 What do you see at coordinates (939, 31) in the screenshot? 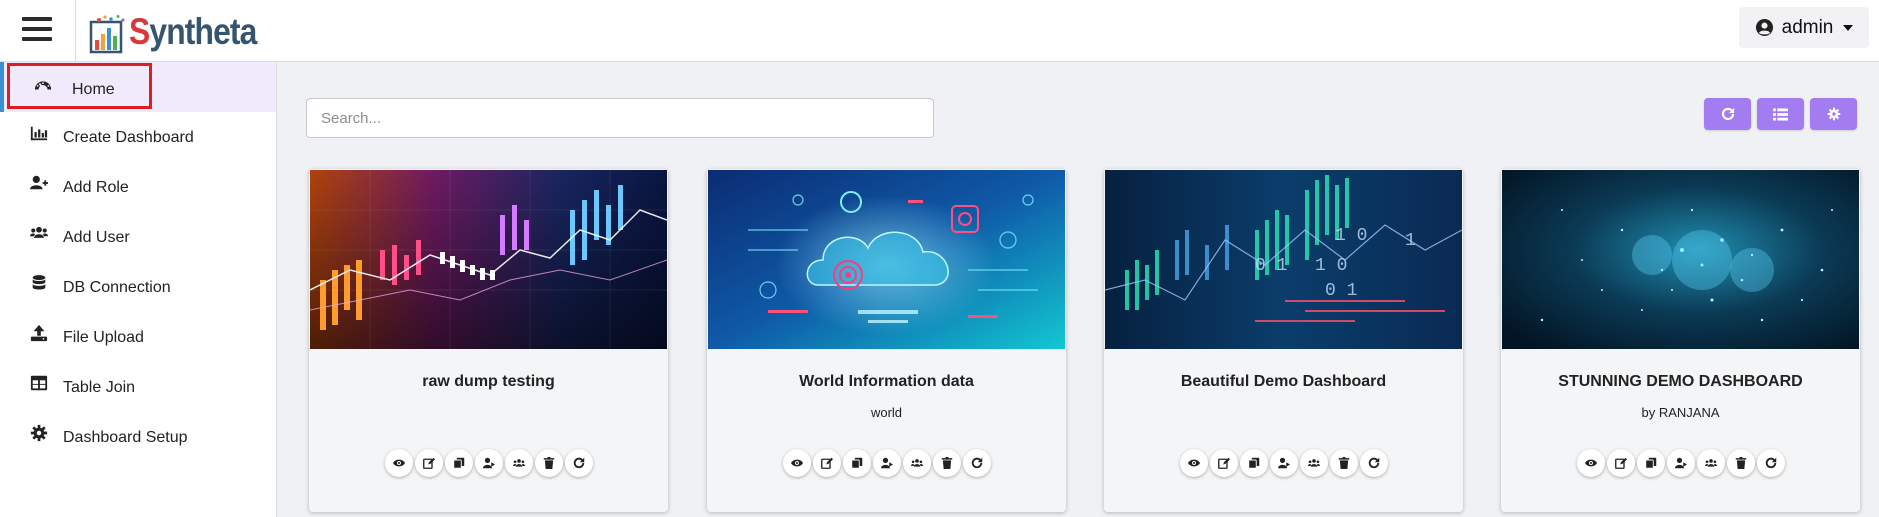
I see `top-bar: Syntheta admin` at bounding box center [939, 31].